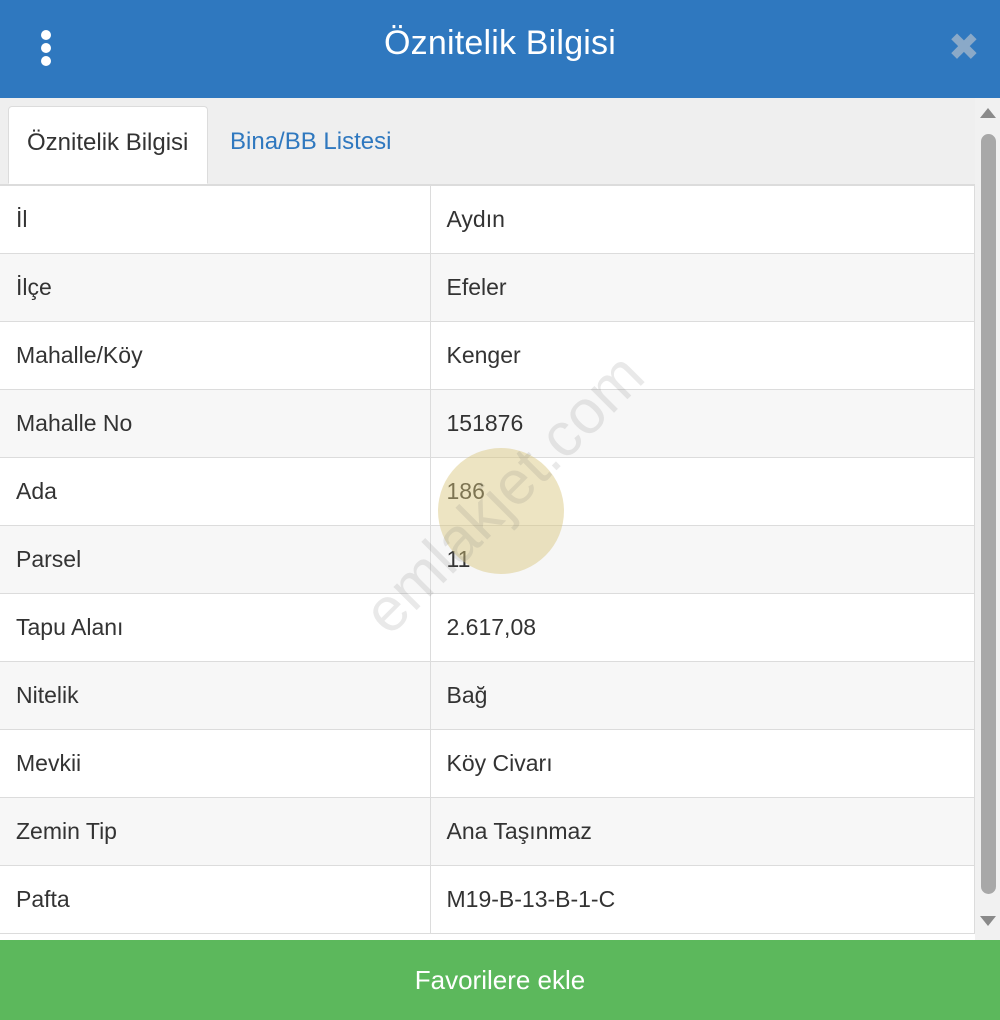 Image resolution: width=1000 pixels, height=1020 pixels. What do you see at coordinates (487, 141) in the screenshot?
I see `tab-bar: Öznitelik Bilgisi Bina/BB Listesi` at bounding box center [487, 141].